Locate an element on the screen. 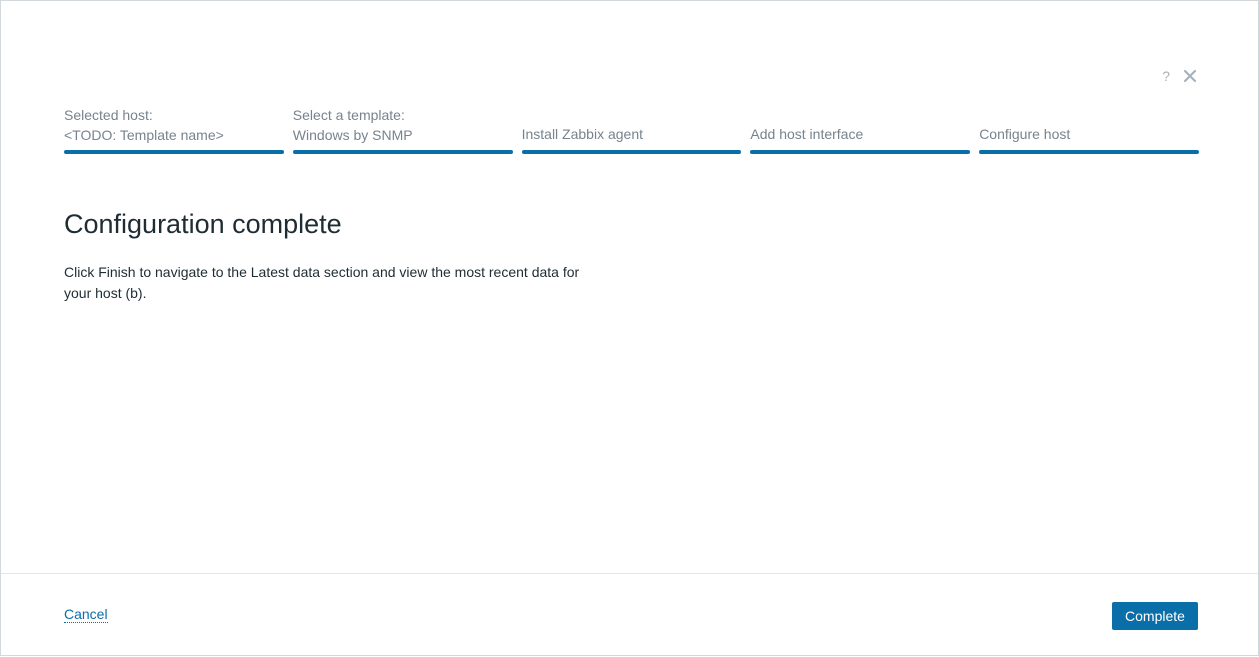 This screenshot has height=657, width=1259. step-install-agent: Install Zabbix agent is located at coordinates (631, 129).